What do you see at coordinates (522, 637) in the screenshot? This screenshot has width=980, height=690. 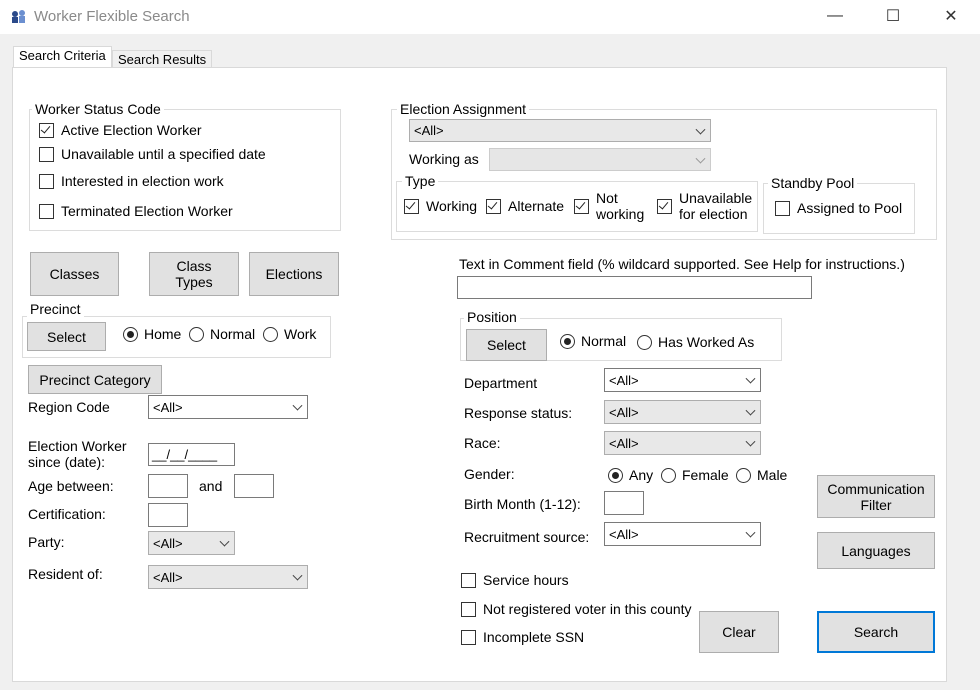 I see `incomplete-ssn-checkbox: Incomplete SSN` at bounding box center [522, 637].